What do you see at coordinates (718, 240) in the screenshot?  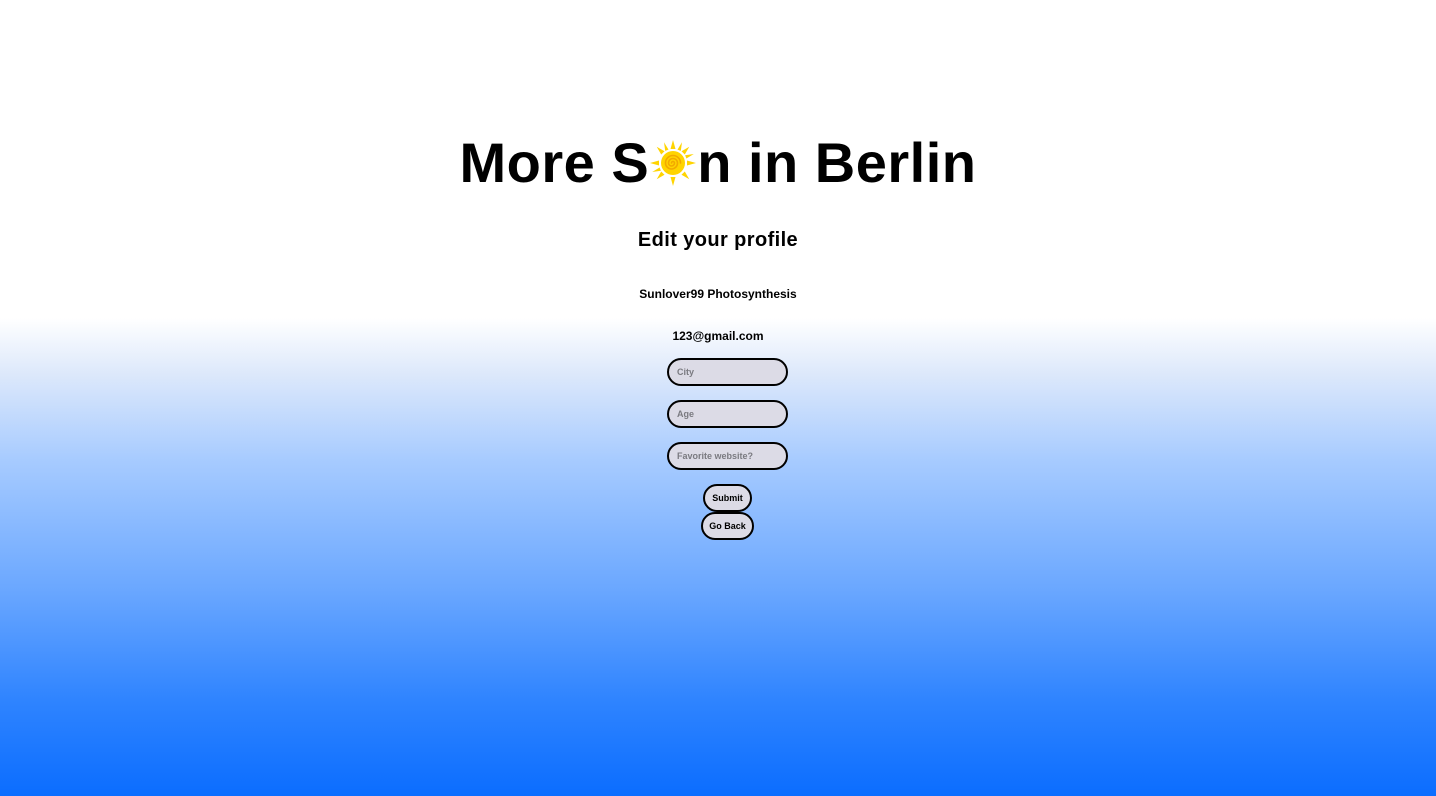 I see `edit-profile-heading: Edit your profile` at bounding box center [718, 240].